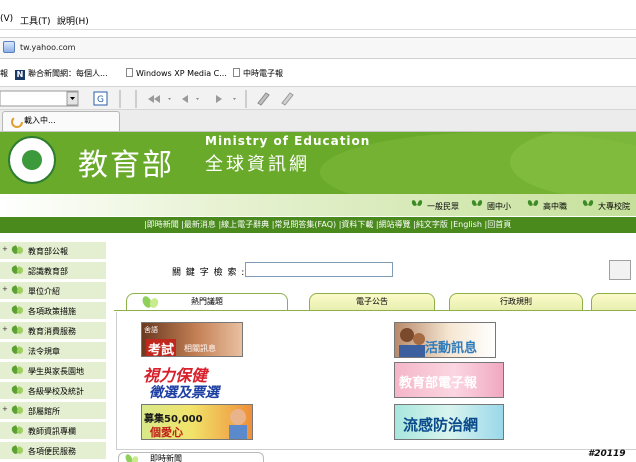 This screenshot has height=462, width=636. What do you see at coordinates (620, 270) in the screenshot?
I see `search-side-button` at bounding box center [620, 270].